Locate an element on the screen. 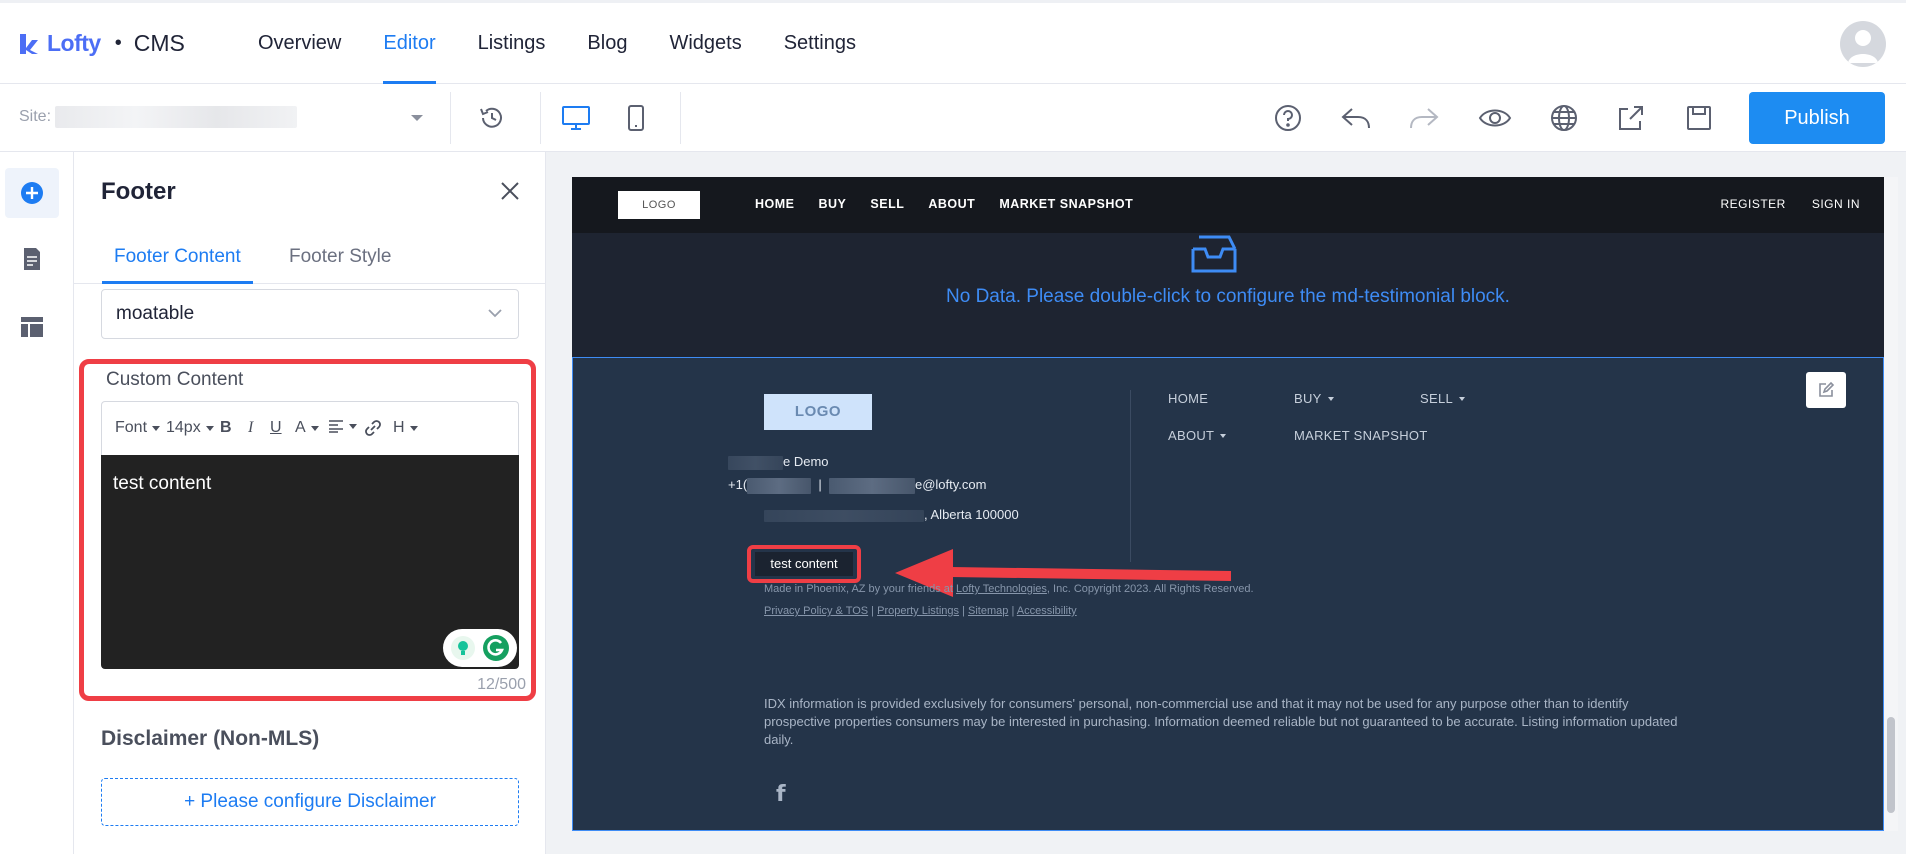 The image size is (1906, 854). undo-icon is located at coordinates (1356, 118).